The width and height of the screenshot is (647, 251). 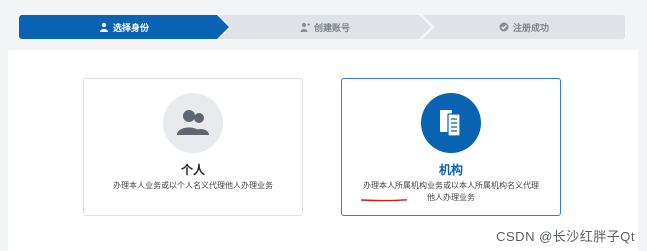 I want to click on users-icon, so click(x=193, y=122).